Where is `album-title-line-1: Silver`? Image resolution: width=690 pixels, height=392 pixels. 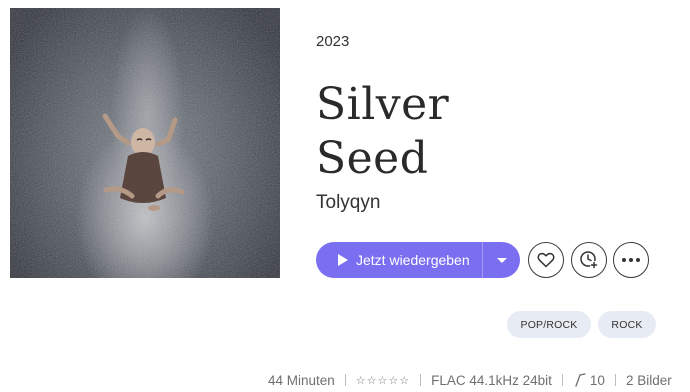
album-title-line-1: Silver is located at coordinates (383, 104).